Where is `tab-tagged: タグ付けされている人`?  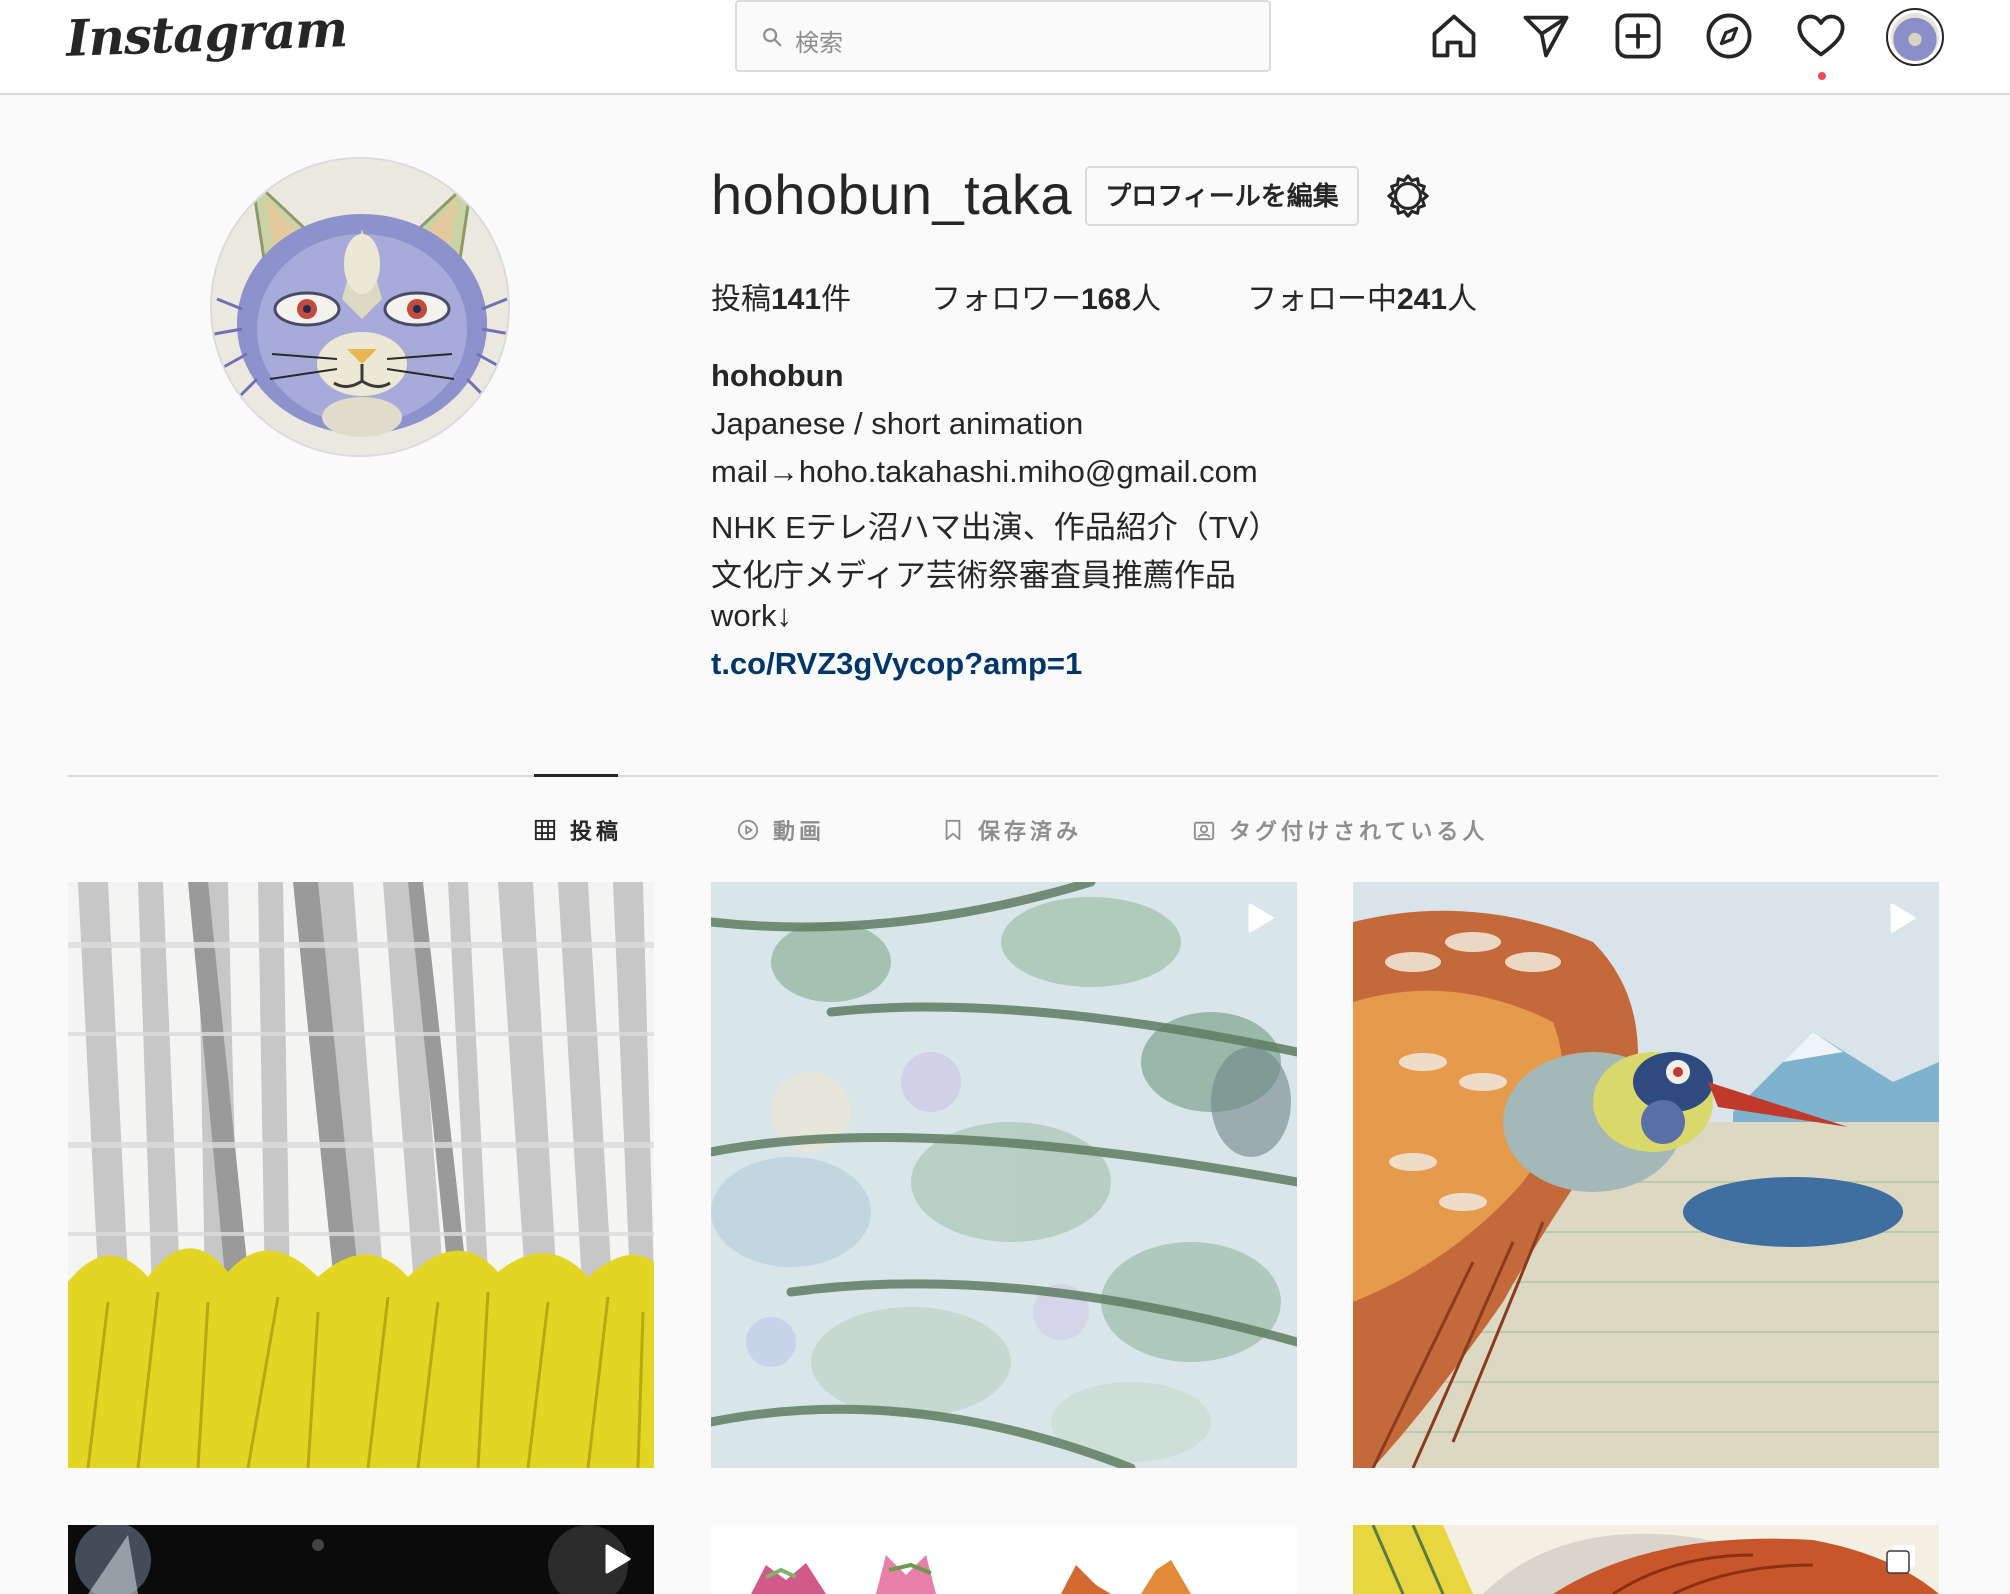 tab-tagged: タグ付けされている人 is located at coordinates (1340, 830).